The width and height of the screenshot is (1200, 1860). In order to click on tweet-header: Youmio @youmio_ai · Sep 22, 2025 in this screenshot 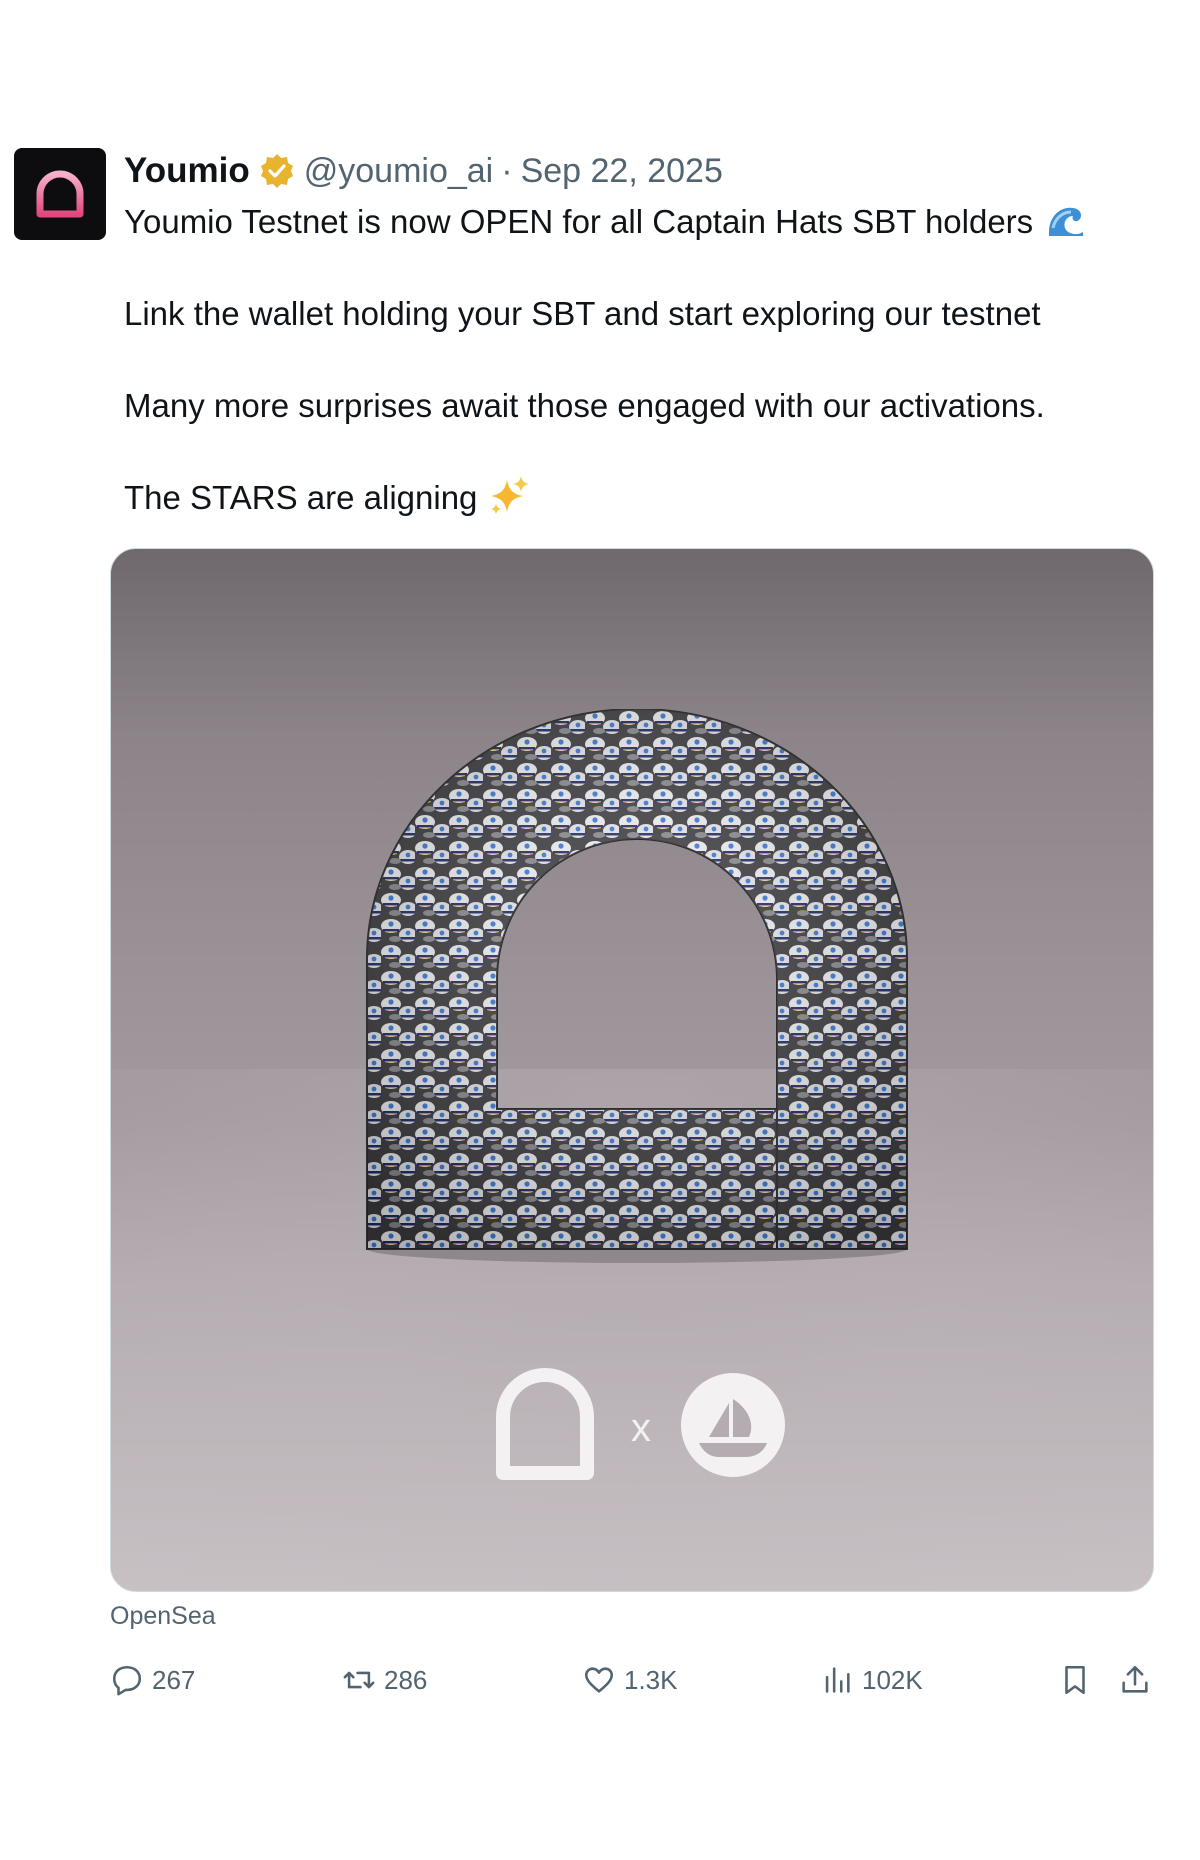, I will do `click(423, 171)`.